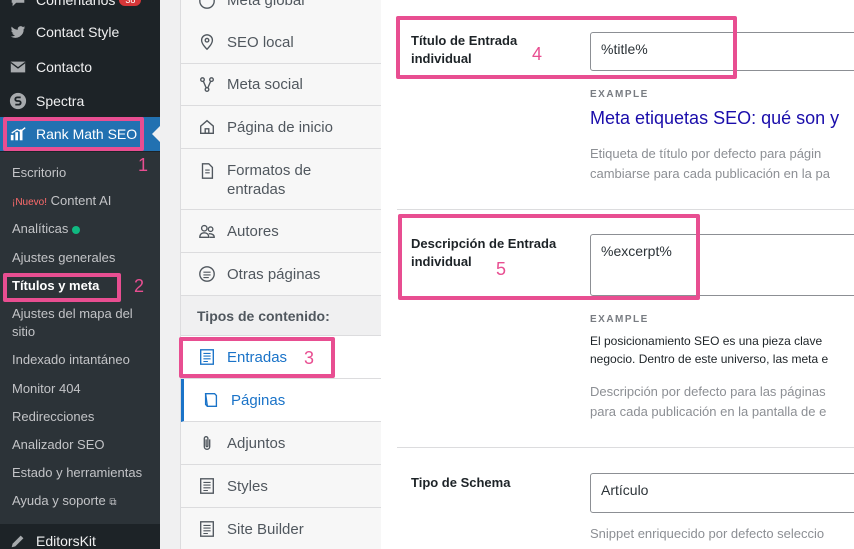 The image size is (854, 549). I want to click on nav-seo-local-label: SEO local, so click(260, 42).